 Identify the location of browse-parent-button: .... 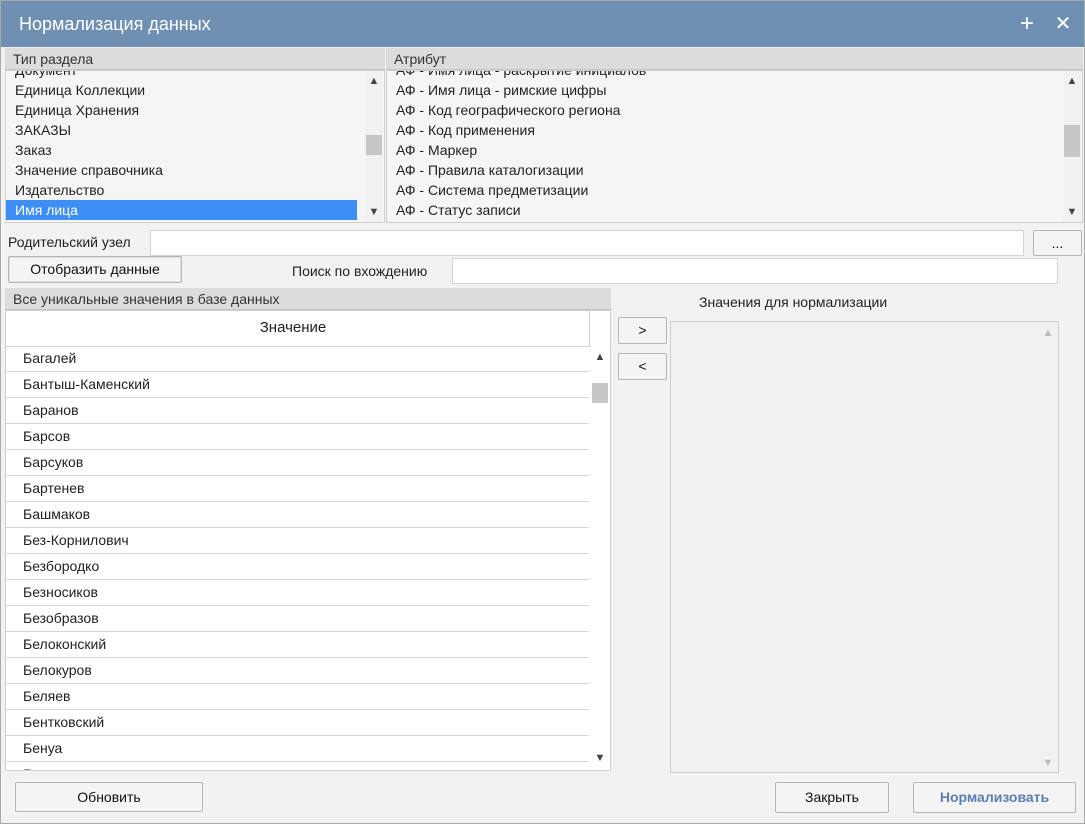
(1057, 243).